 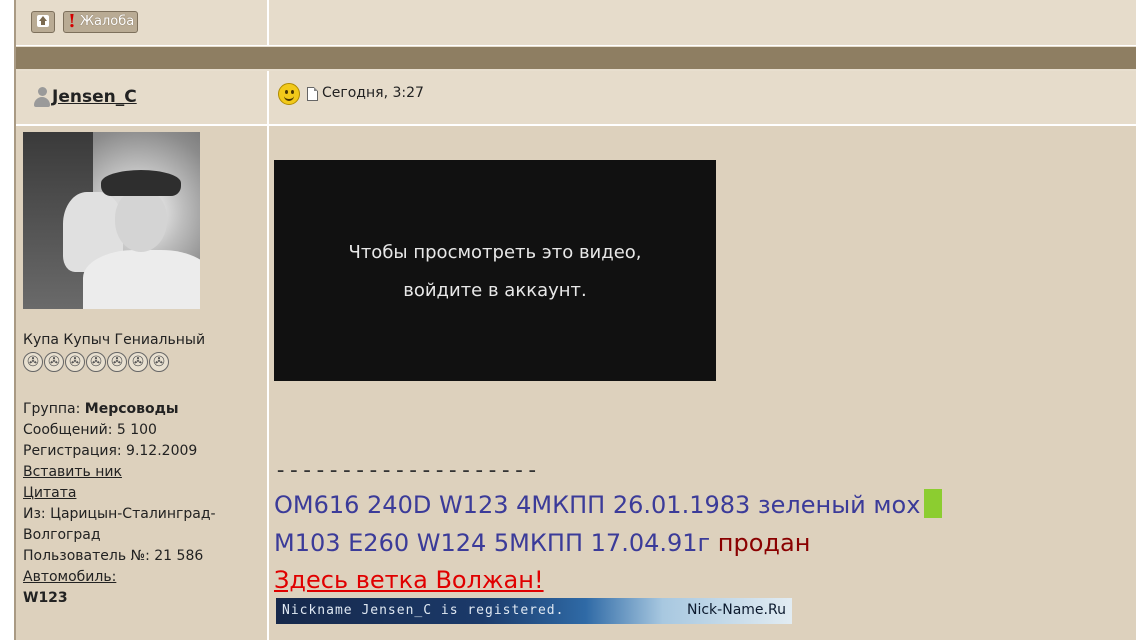 What do you see at coordinates (373, 93) in the screenshot?
I see `post-date: Сегодня, 3:27` at bounding box center [373, 93].